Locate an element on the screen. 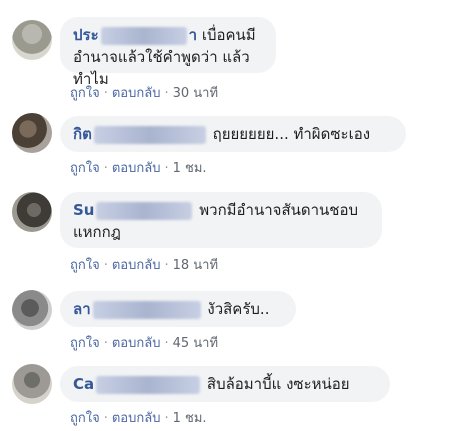  comment-author: Su is located at coordinates (133, 210).